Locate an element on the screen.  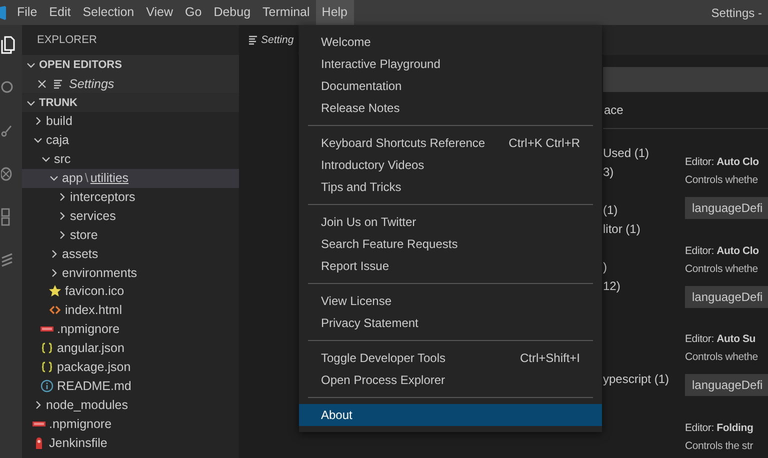
tree-item: README.md is located at coordinates (130, 386).